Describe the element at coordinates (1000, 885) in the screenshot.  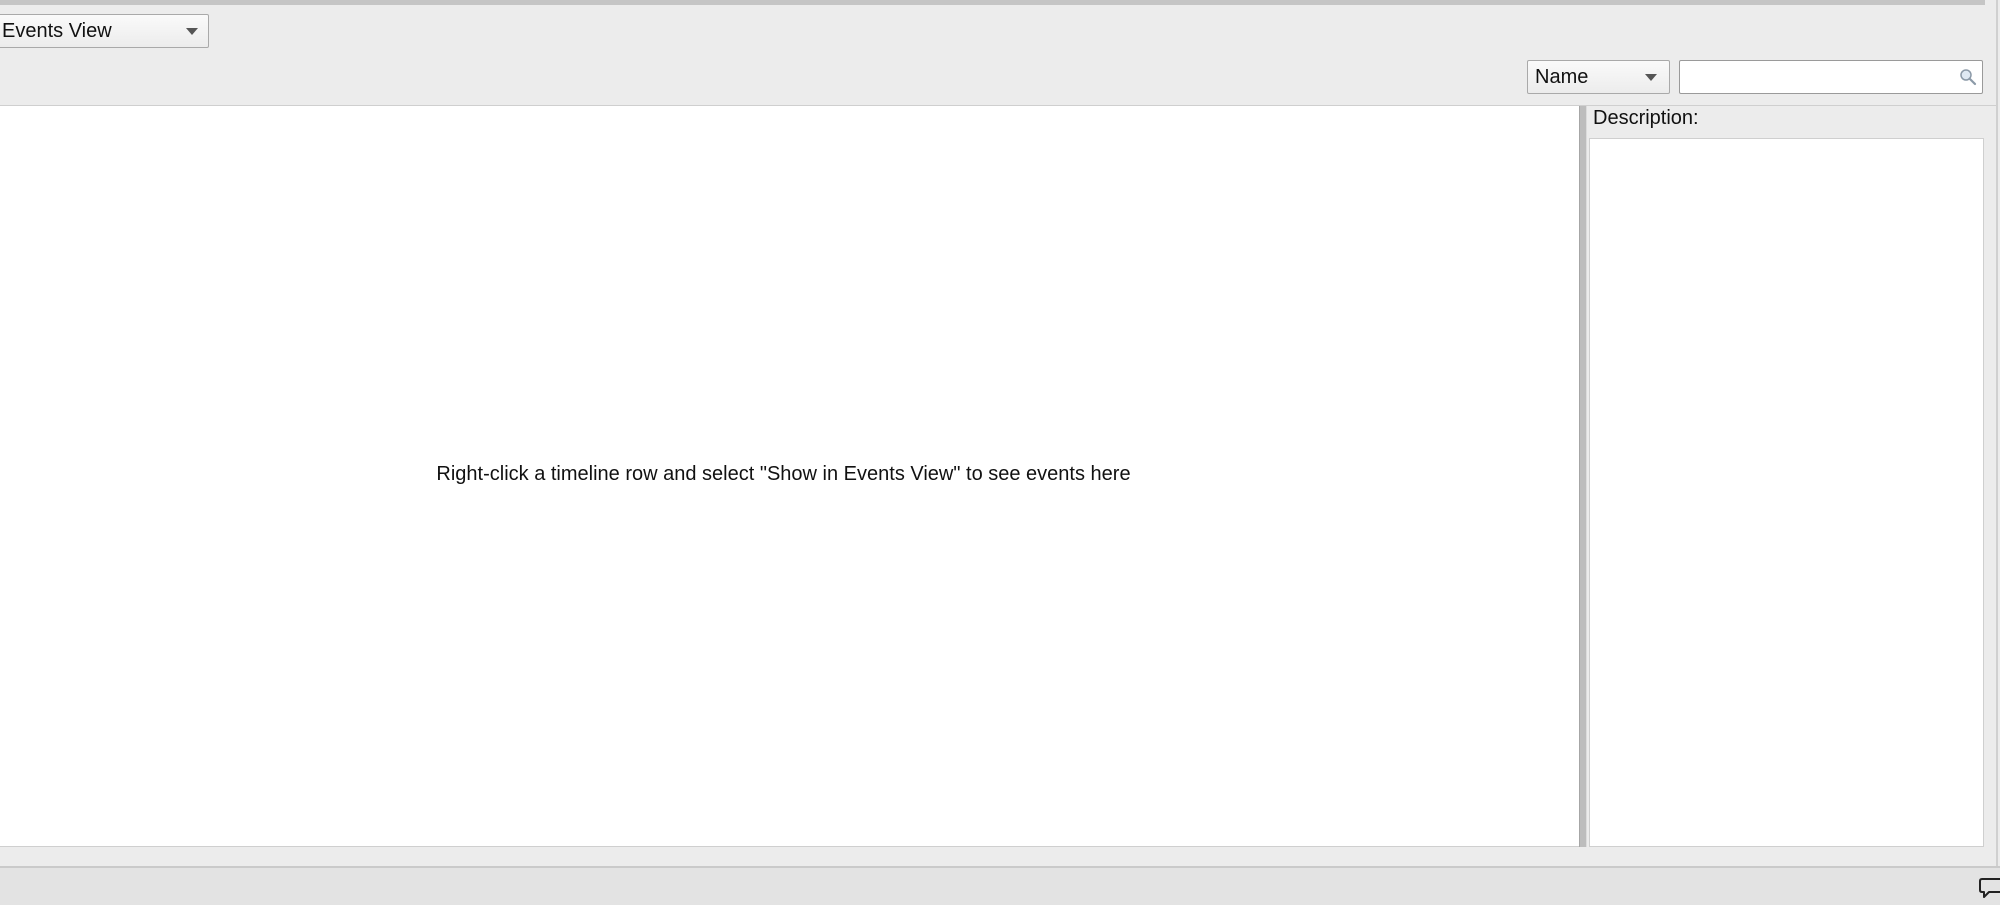
I see `status-bar` at that location.